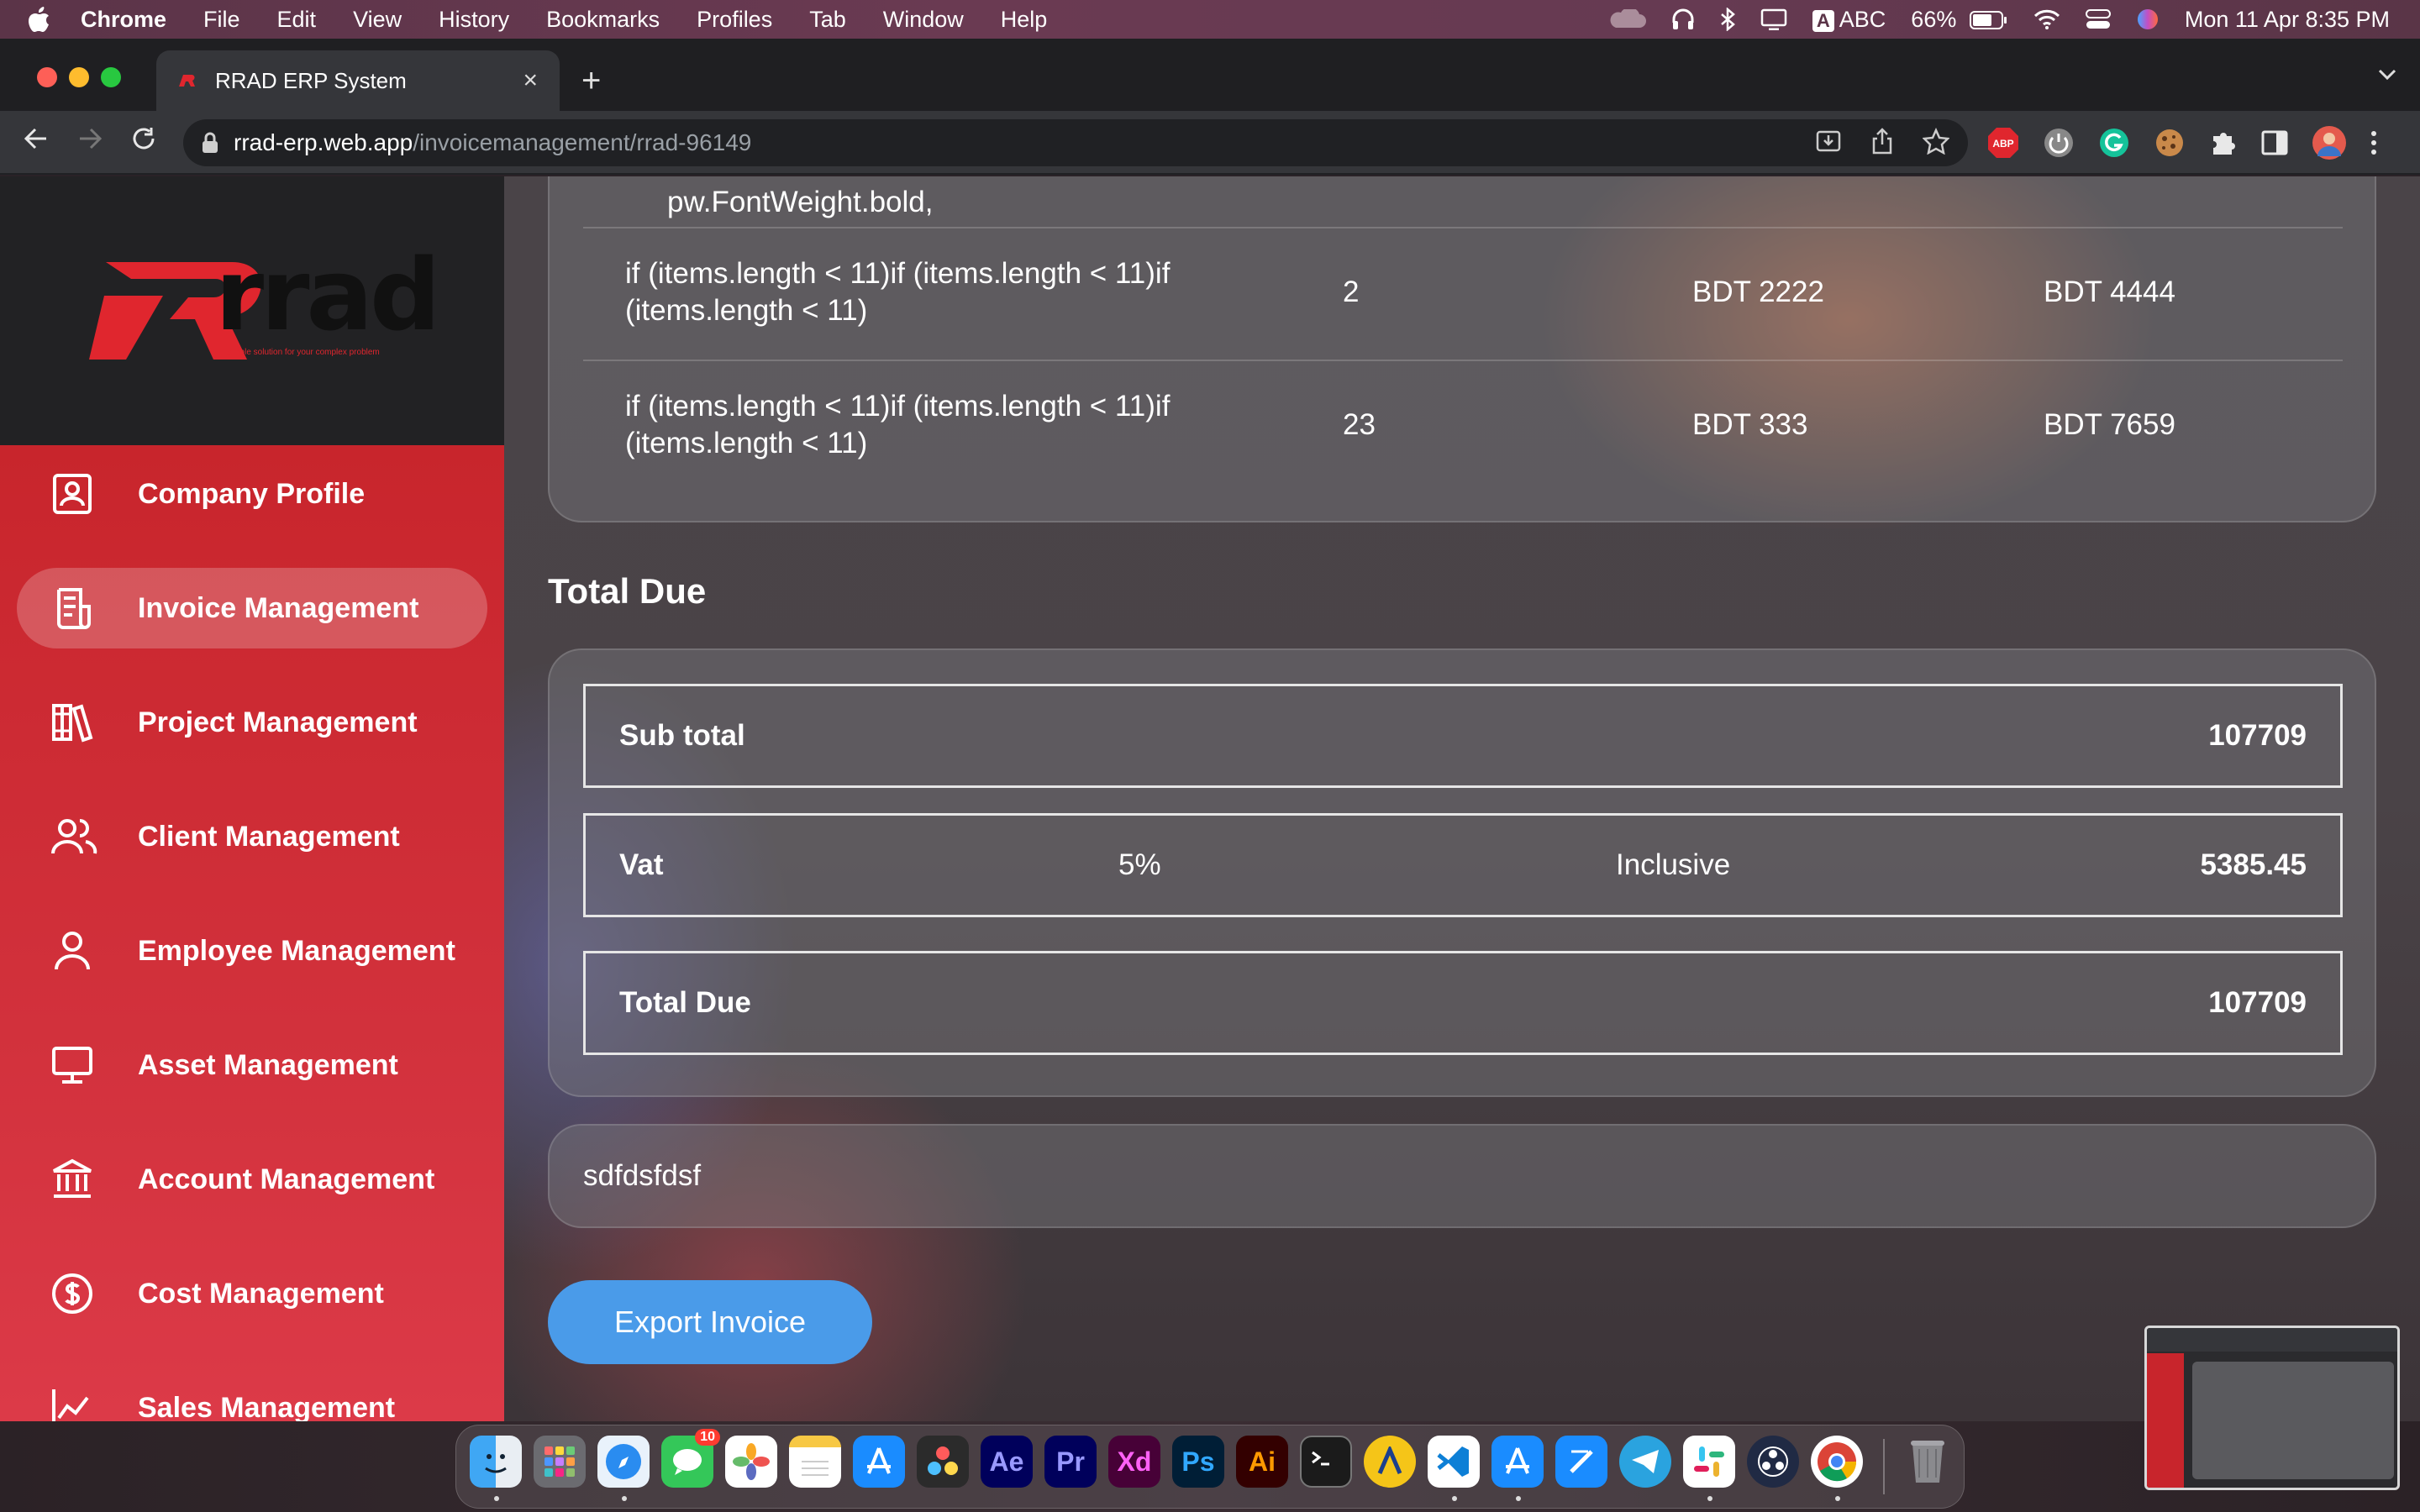  What do you see at coordinates (2169, 143) in the screenshot?
I see `cookie-icon` at bounding box center [2169, 143].